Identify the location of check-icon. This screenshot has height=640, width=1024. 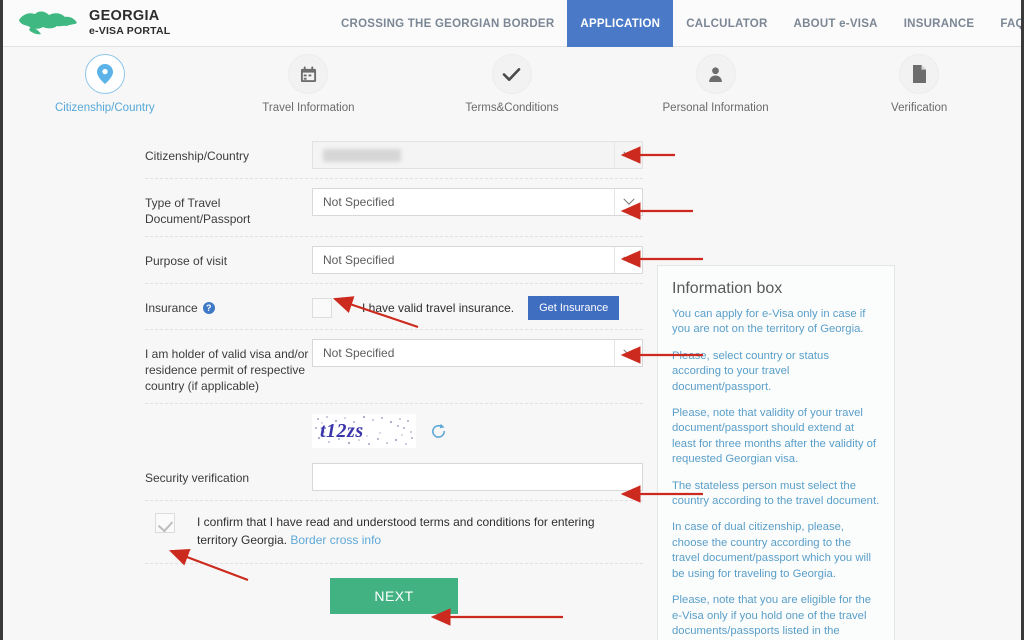
(512, 74).